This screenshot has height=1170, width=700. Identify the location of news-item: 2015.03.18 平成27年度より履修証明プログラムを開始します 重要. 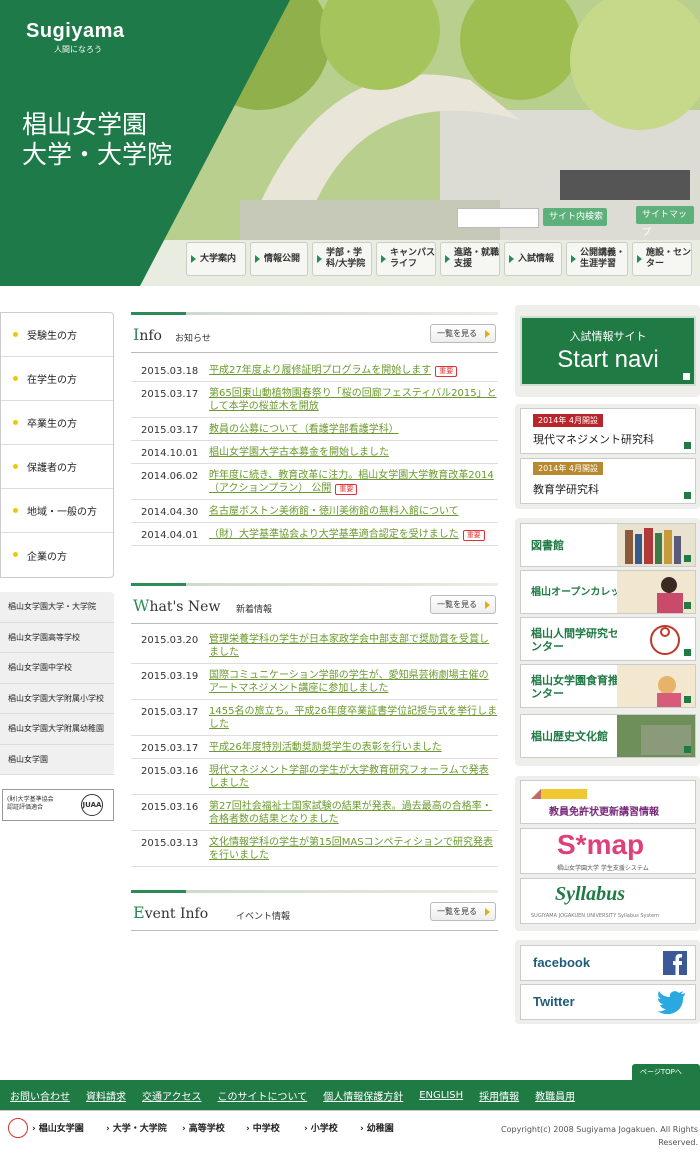
(314, 370).